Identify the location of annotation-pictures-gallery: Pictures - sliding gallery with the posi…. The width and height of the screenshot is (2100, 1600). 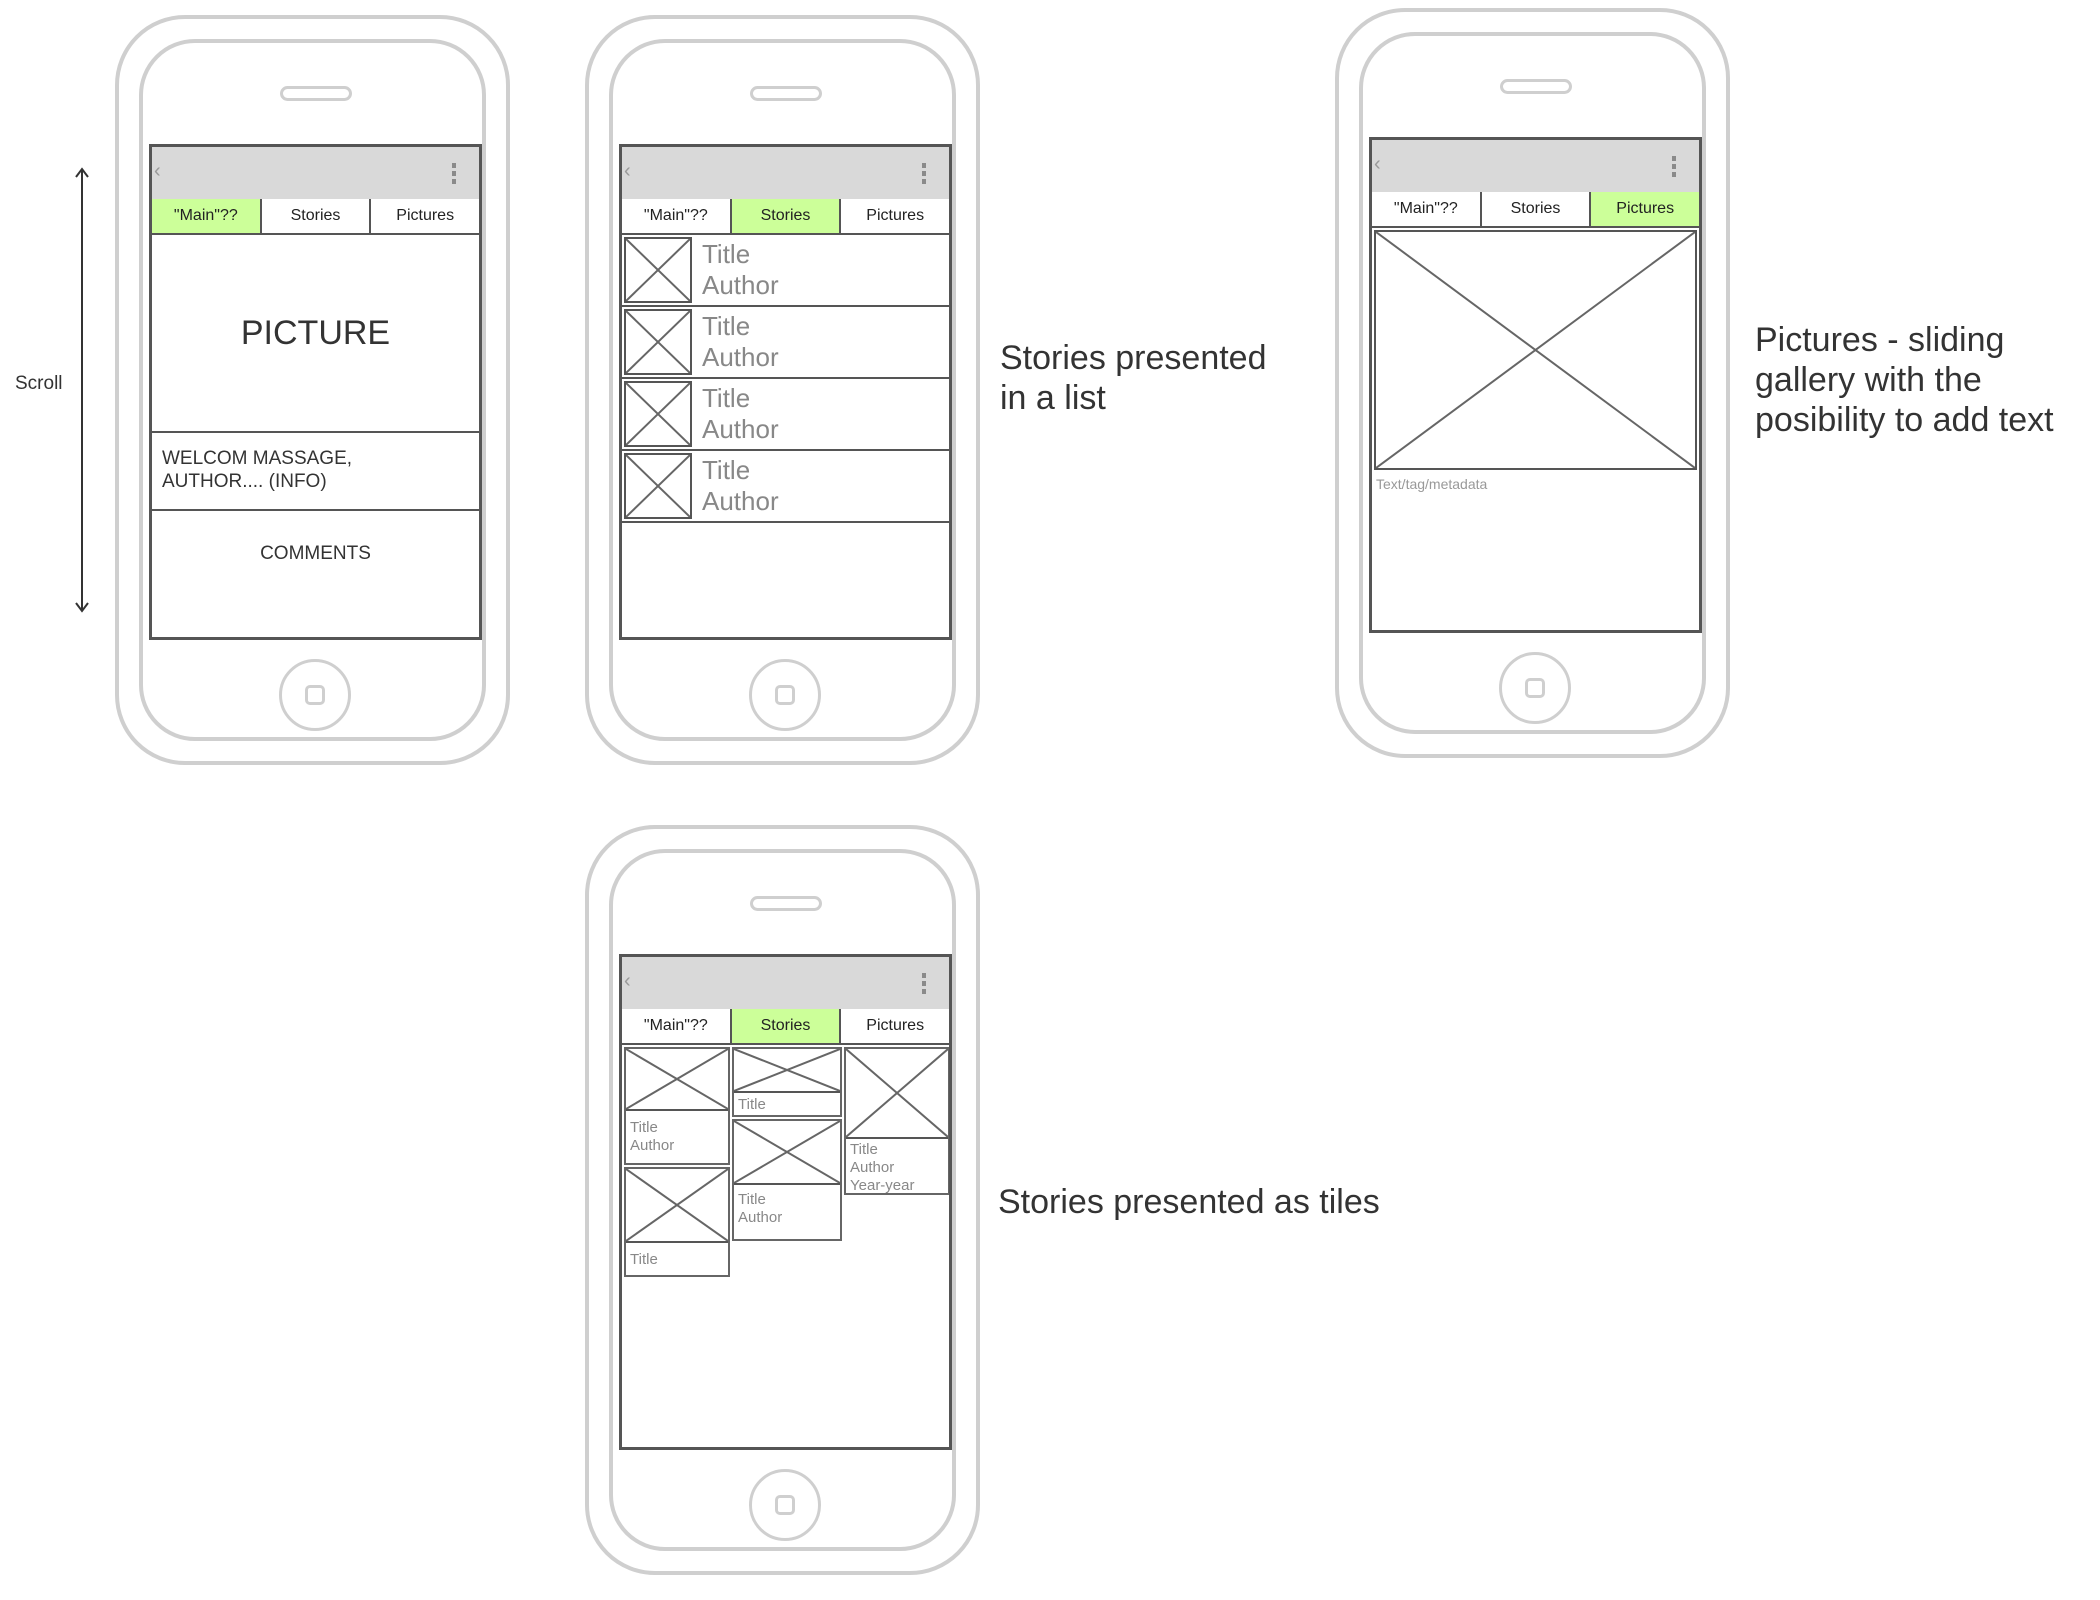
(1904, 380).